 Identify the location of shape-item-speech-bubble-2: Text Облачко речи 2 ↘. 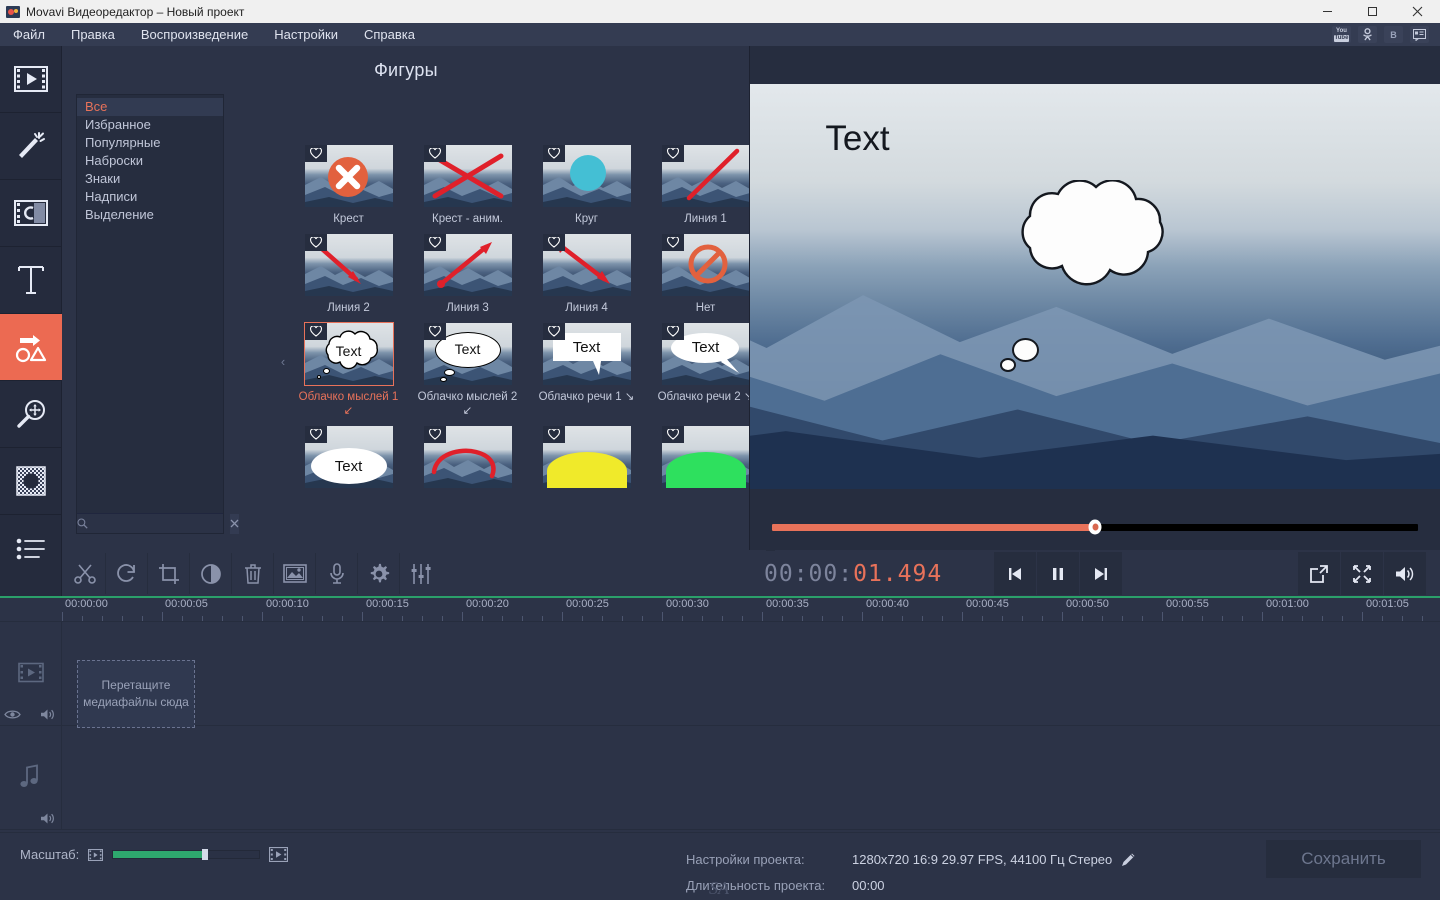
(705, 370).